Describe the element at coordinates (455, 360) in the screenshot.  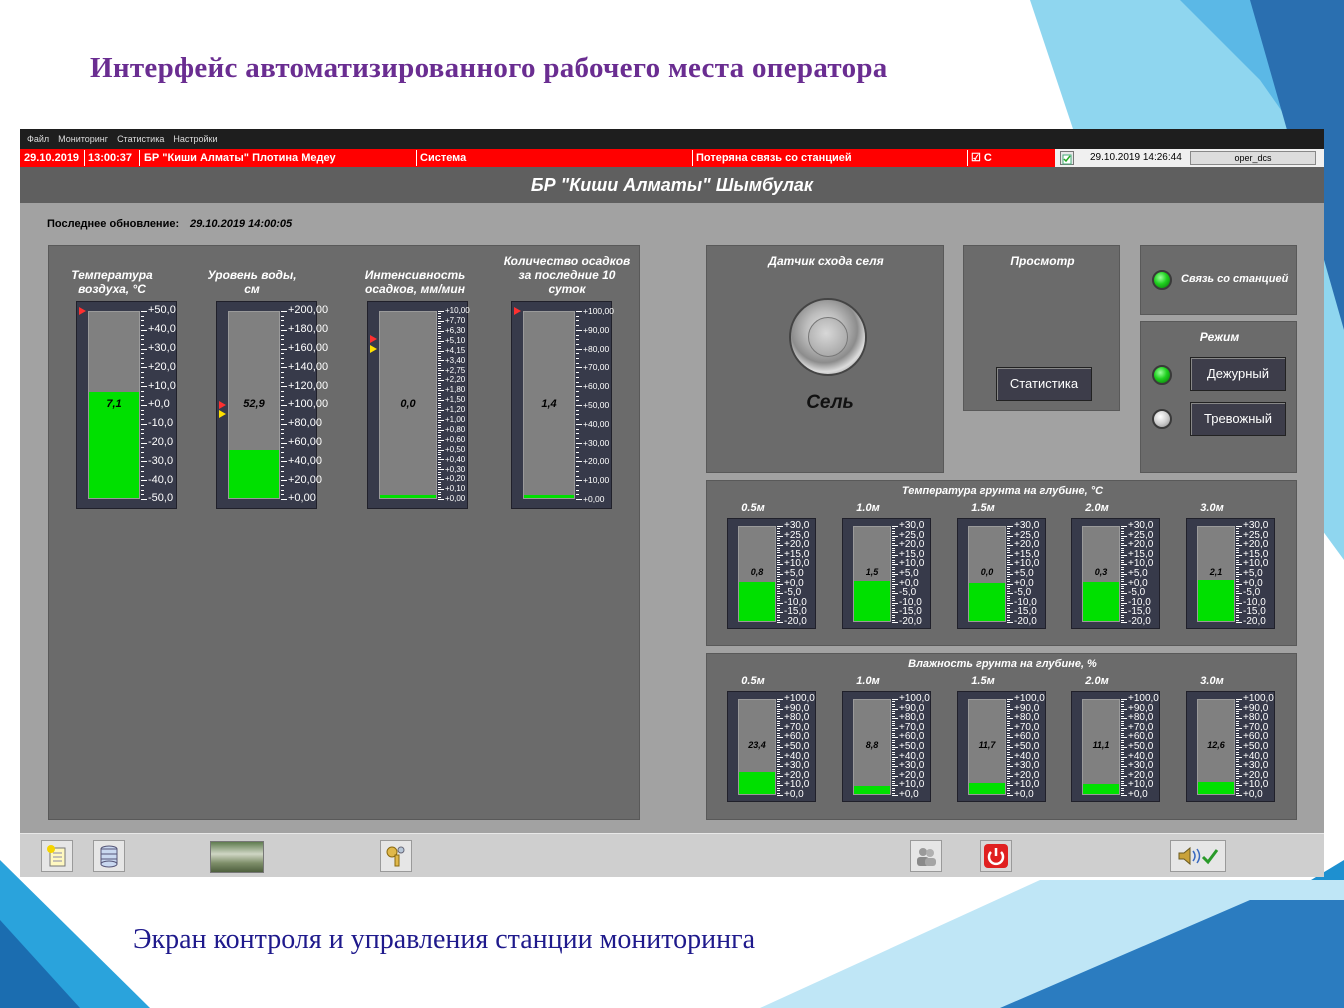
I see `scale-label: +3,40` at that location.